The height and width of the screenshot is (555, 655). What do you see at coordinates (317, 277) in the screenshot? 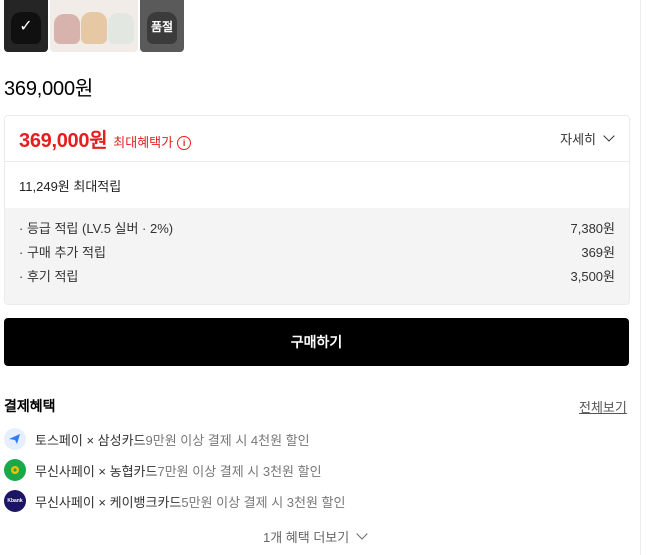
I see `accumulation-row: · 후기 적립 3,500원` at bounding box center [317, 277].